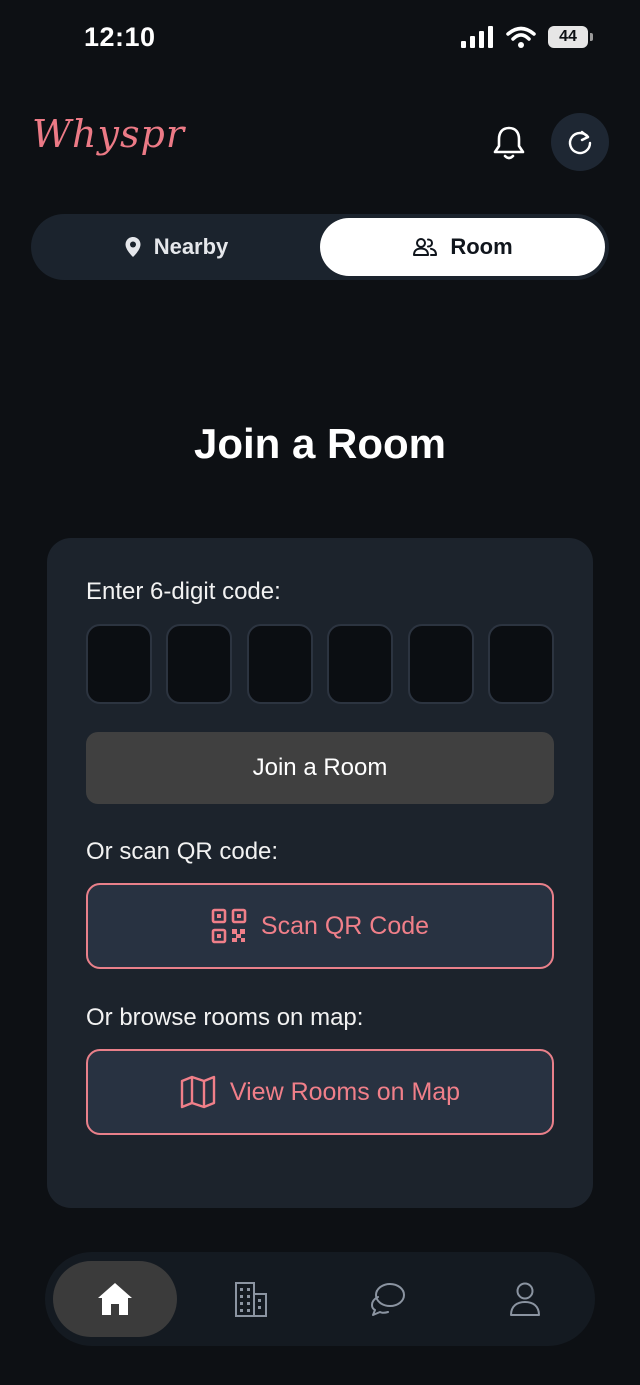 This screenshot has height=1385, width=640. I want to click on status-icons: 44, so click(526, 37).